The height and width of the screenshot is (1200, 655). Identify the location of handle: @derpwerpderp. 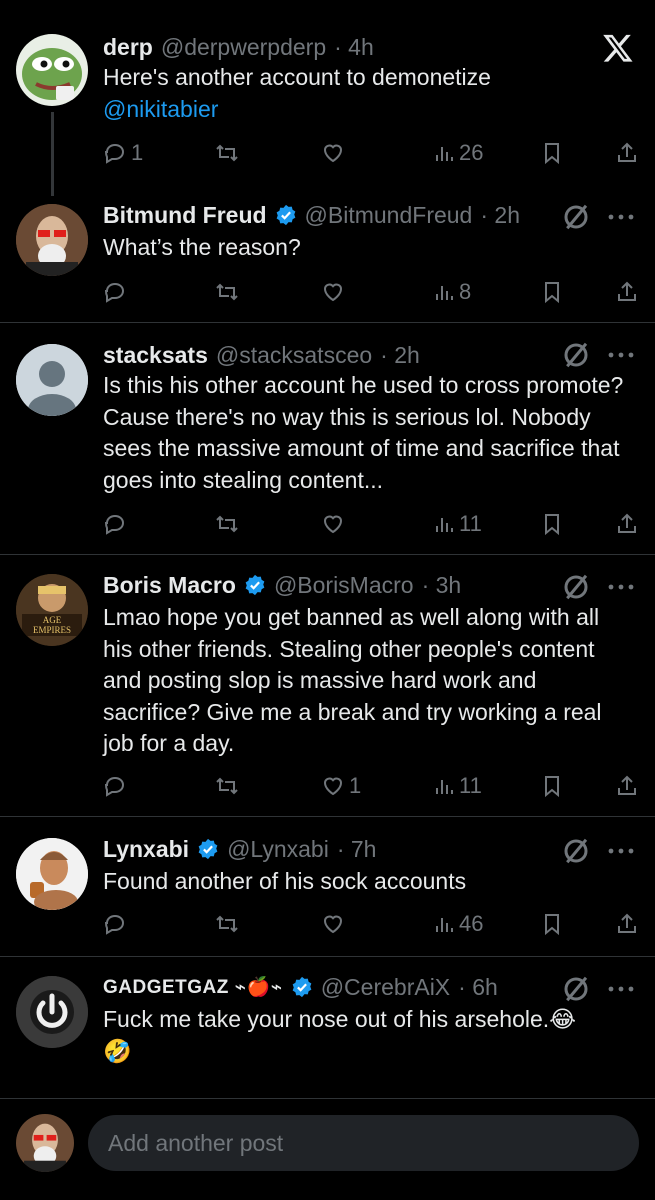
(243, 47).